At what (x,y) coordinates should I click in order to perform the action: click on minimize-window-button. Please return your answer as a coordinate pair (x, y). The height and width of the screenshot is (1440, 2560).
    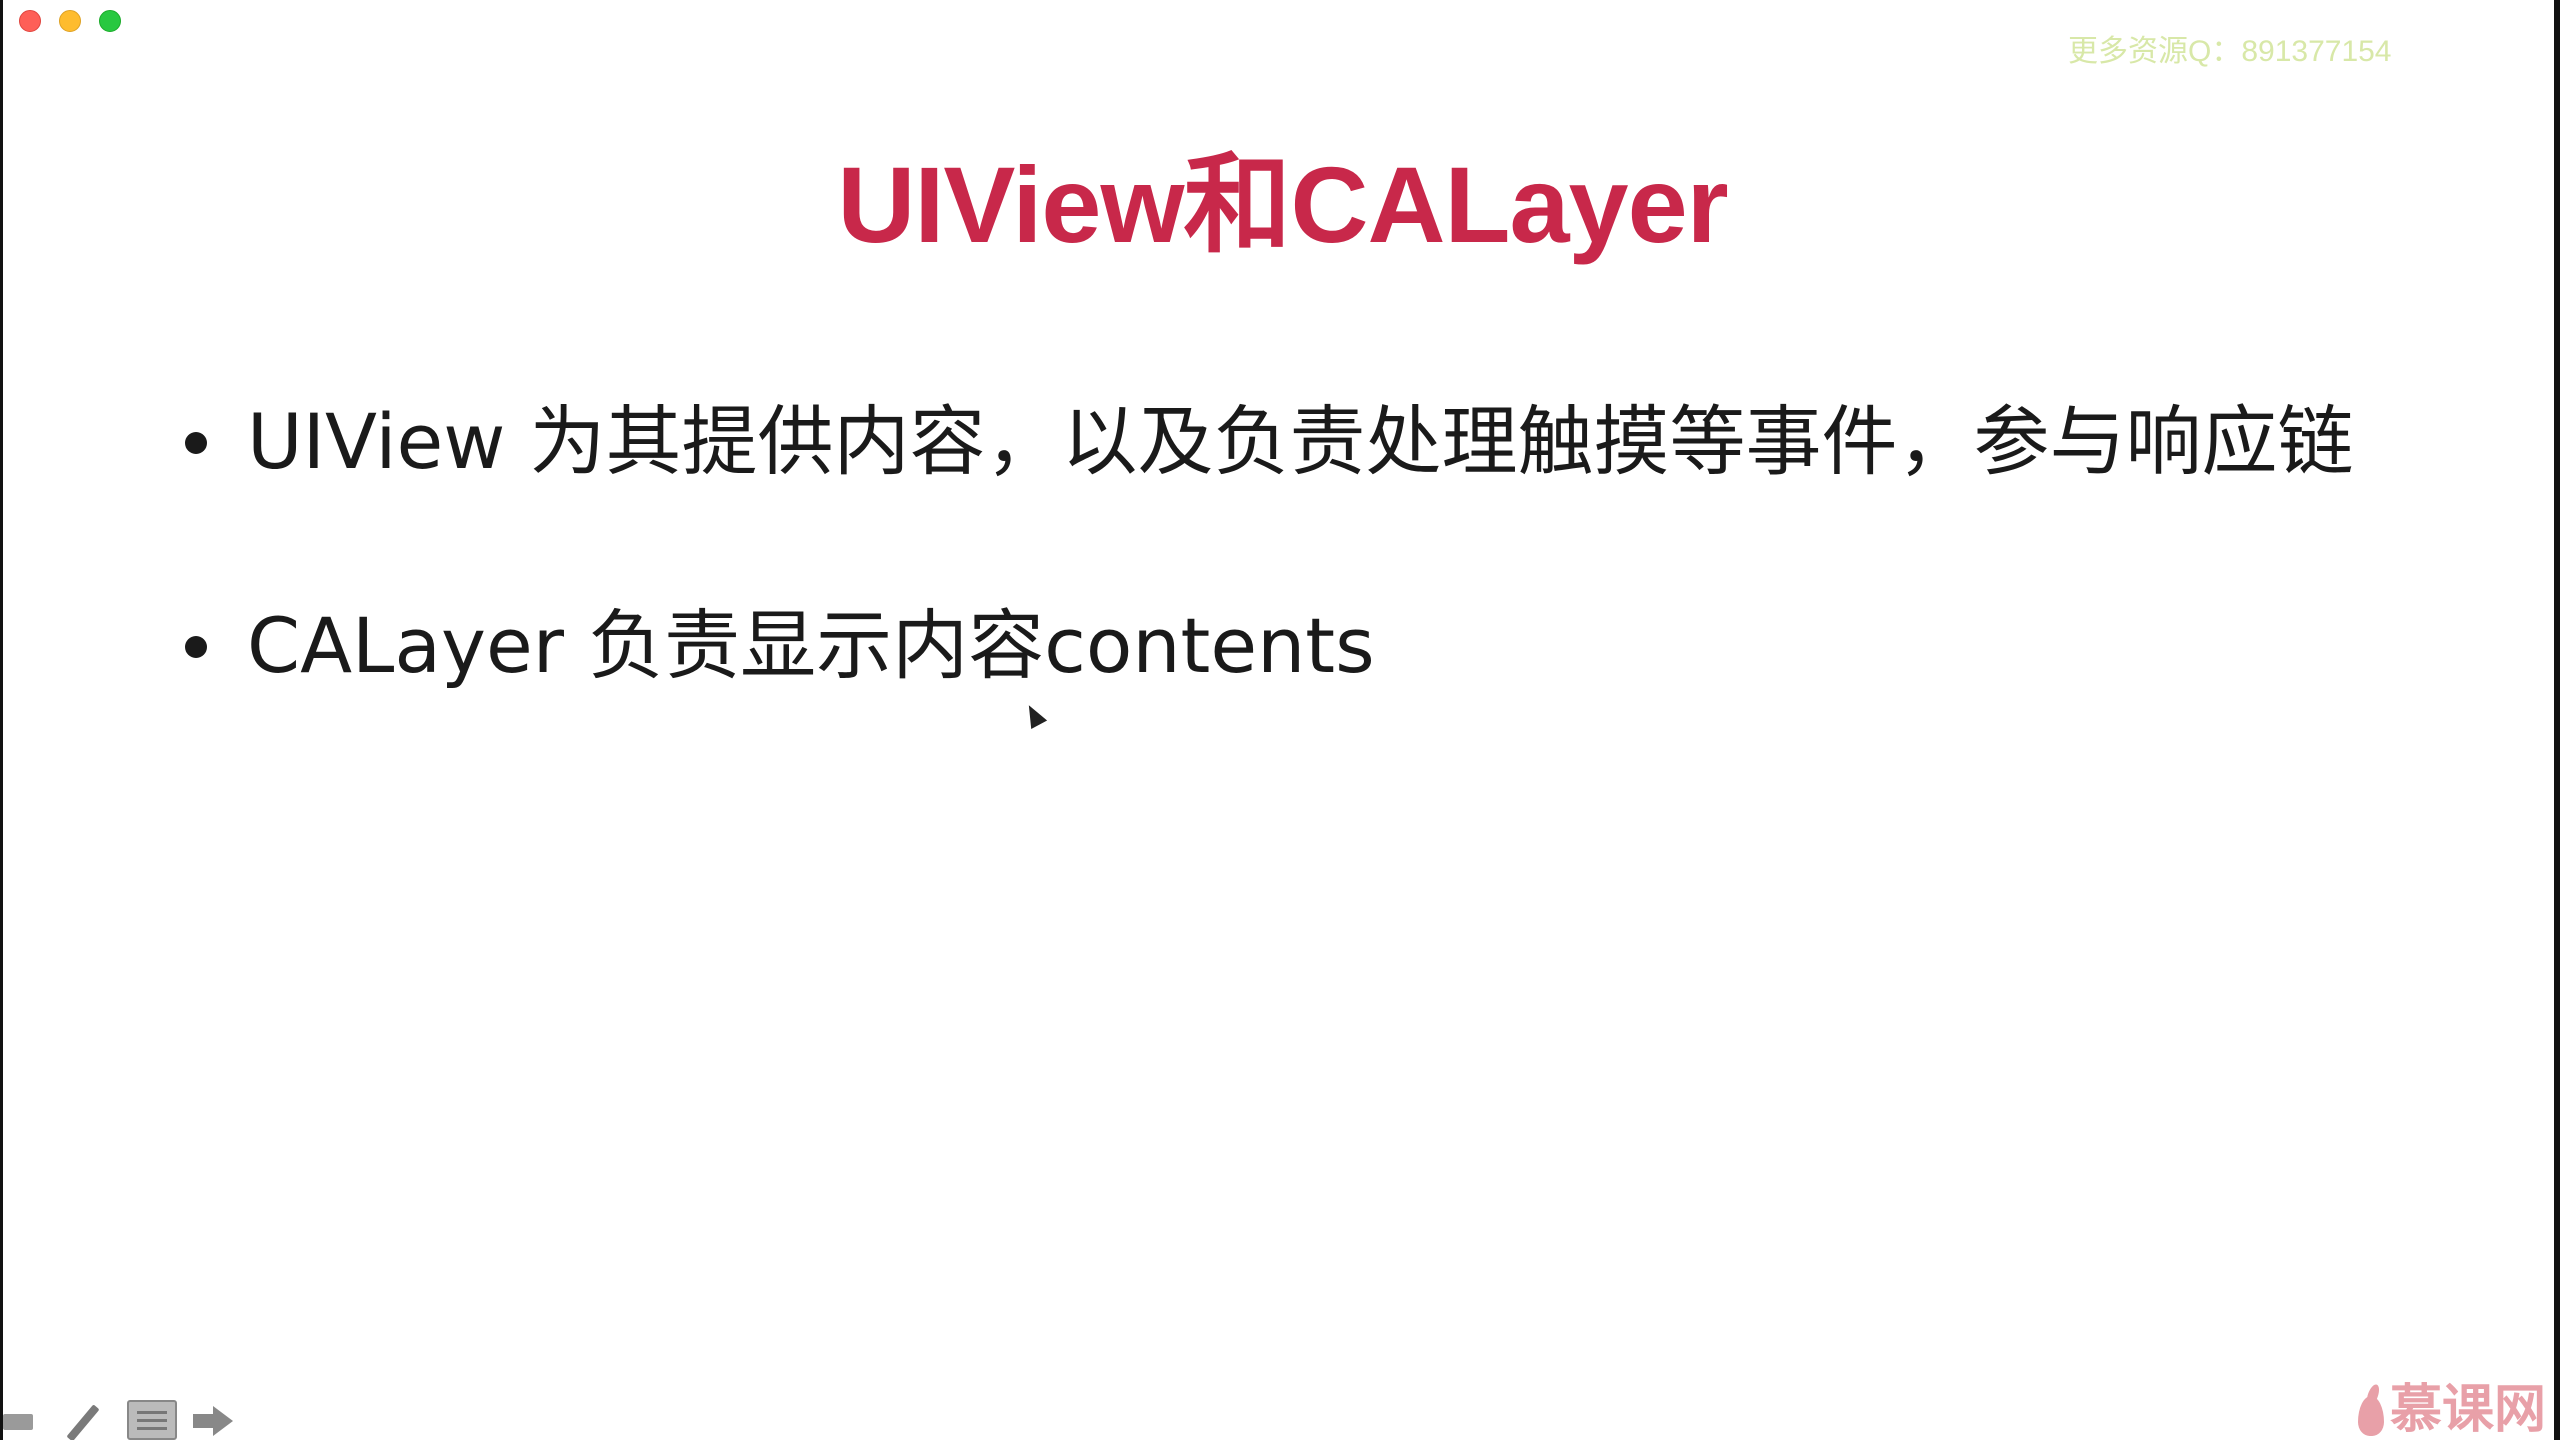
    Looking at the image, I should click on (70, 21).